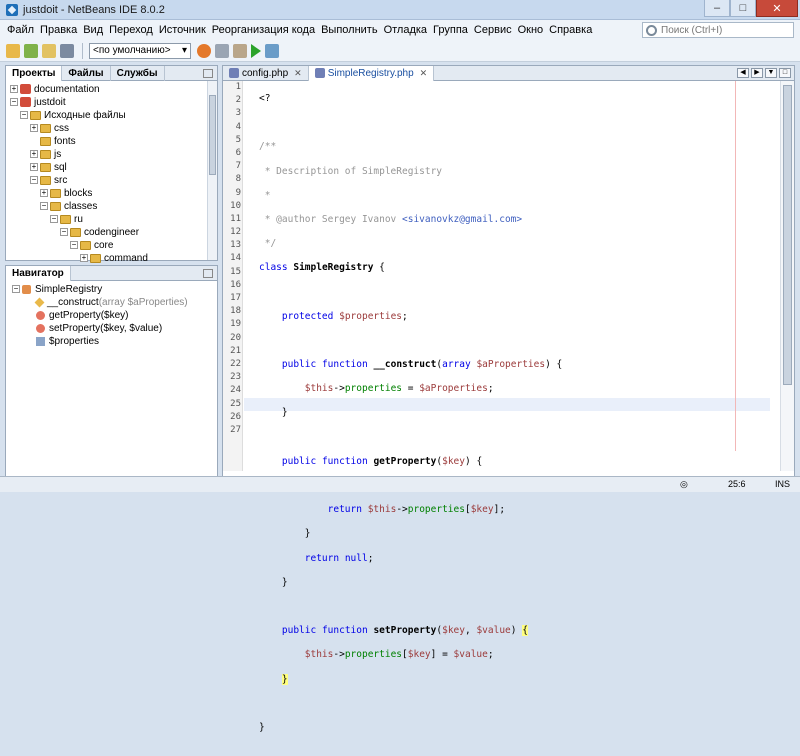  I want to click on code-line: }, so click(514, 679).